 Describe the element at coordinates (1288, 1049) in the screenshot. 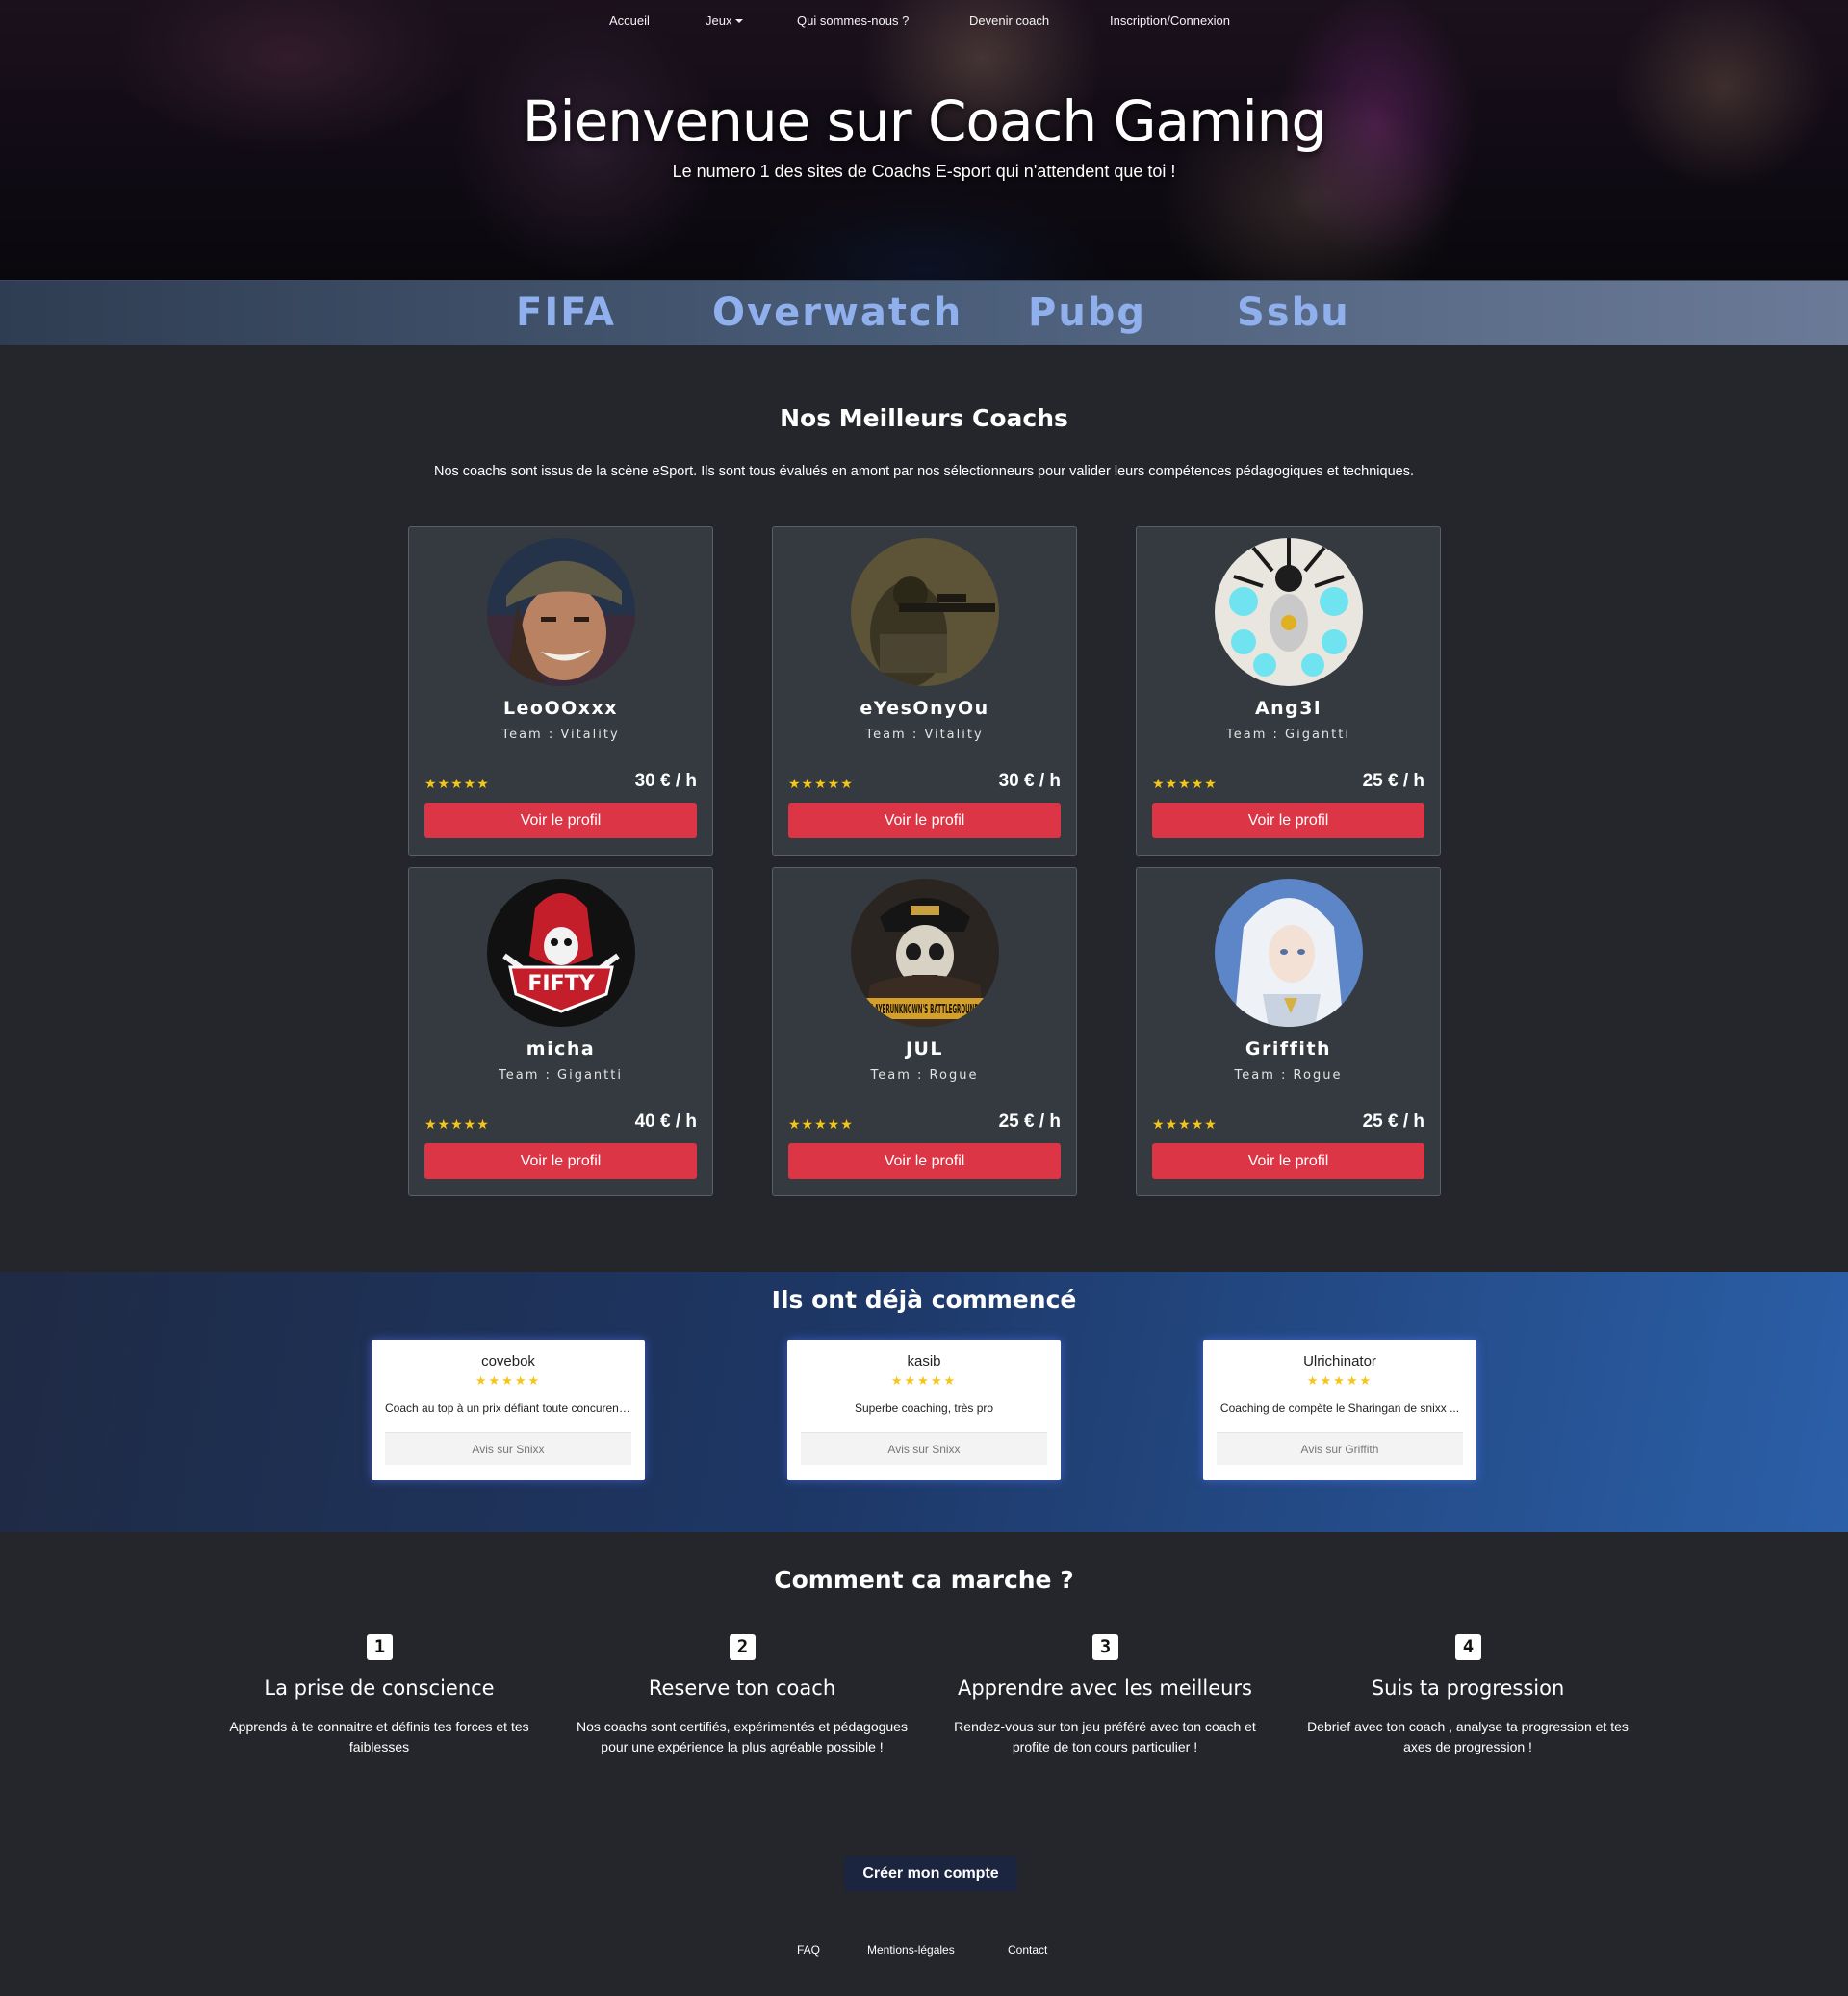

I see `coach-name: Griffith` at that location.